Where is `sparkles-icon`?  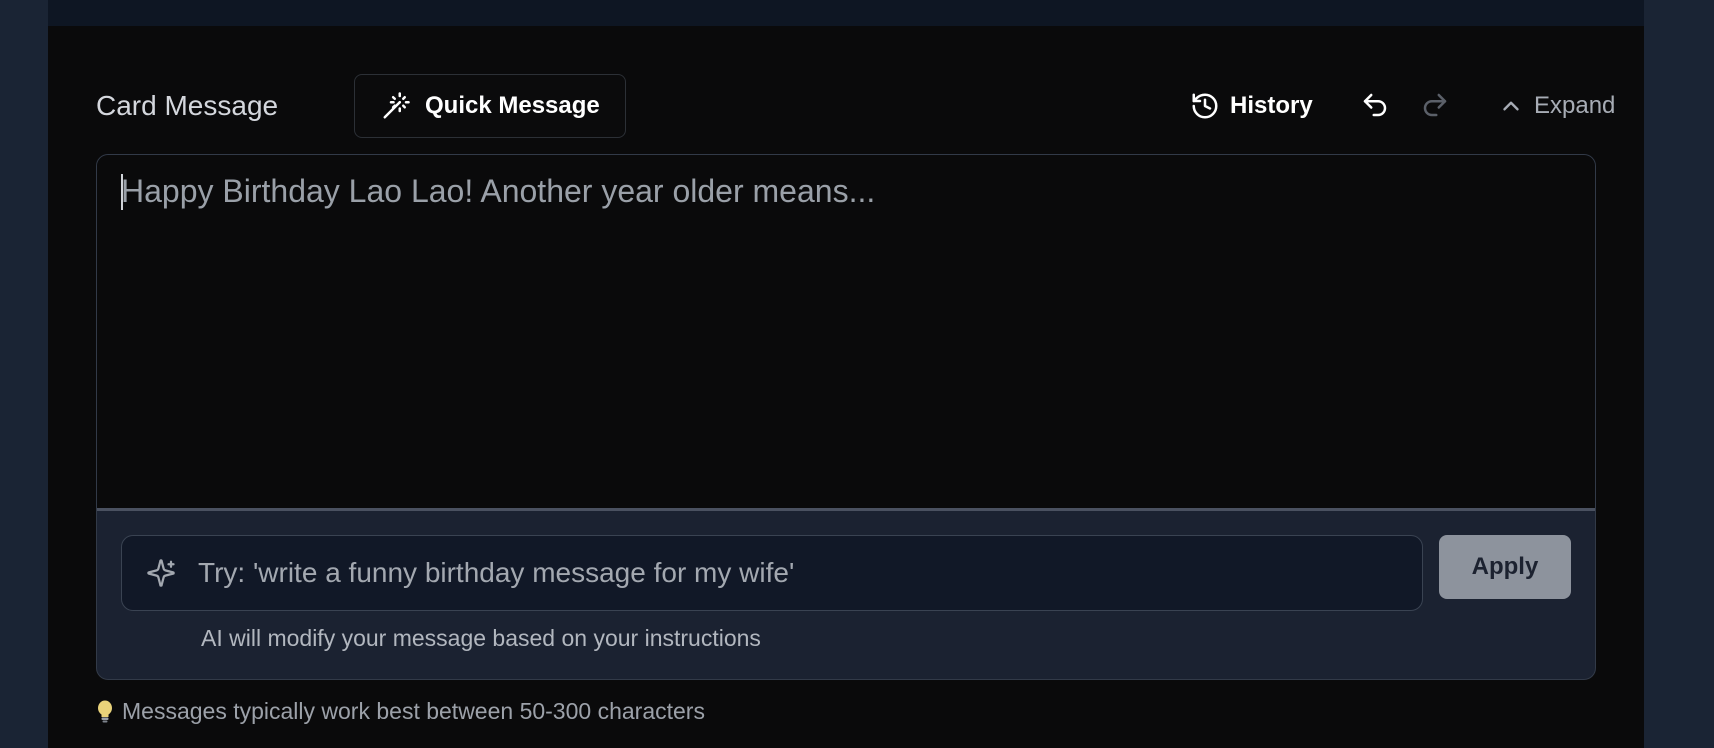 sparkles-icon is located at coordinates (161, 573).